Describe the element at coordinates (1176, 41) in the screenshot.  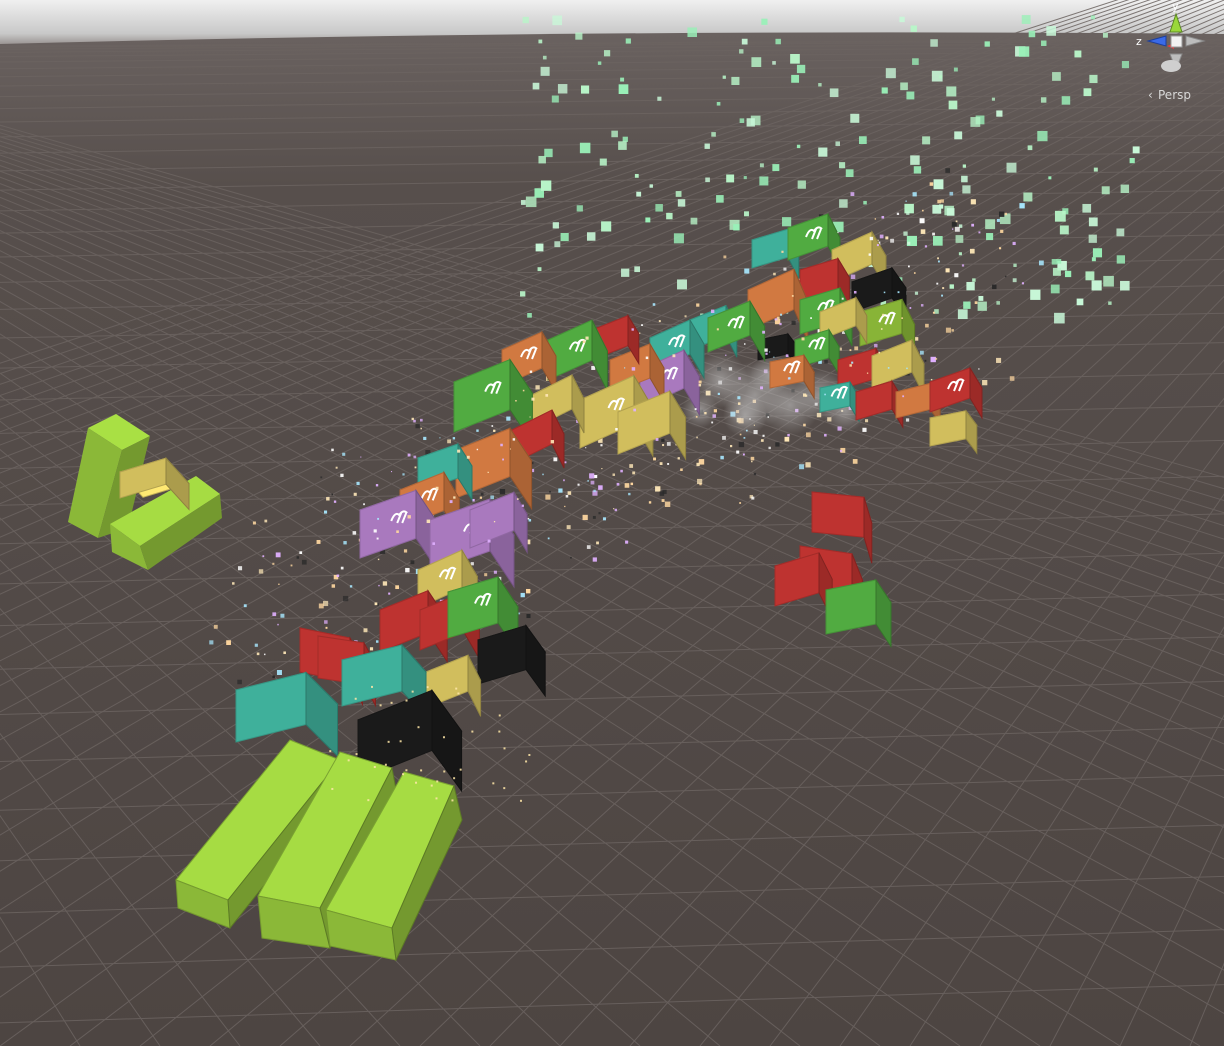
I see `center-cube-icon` at that location.